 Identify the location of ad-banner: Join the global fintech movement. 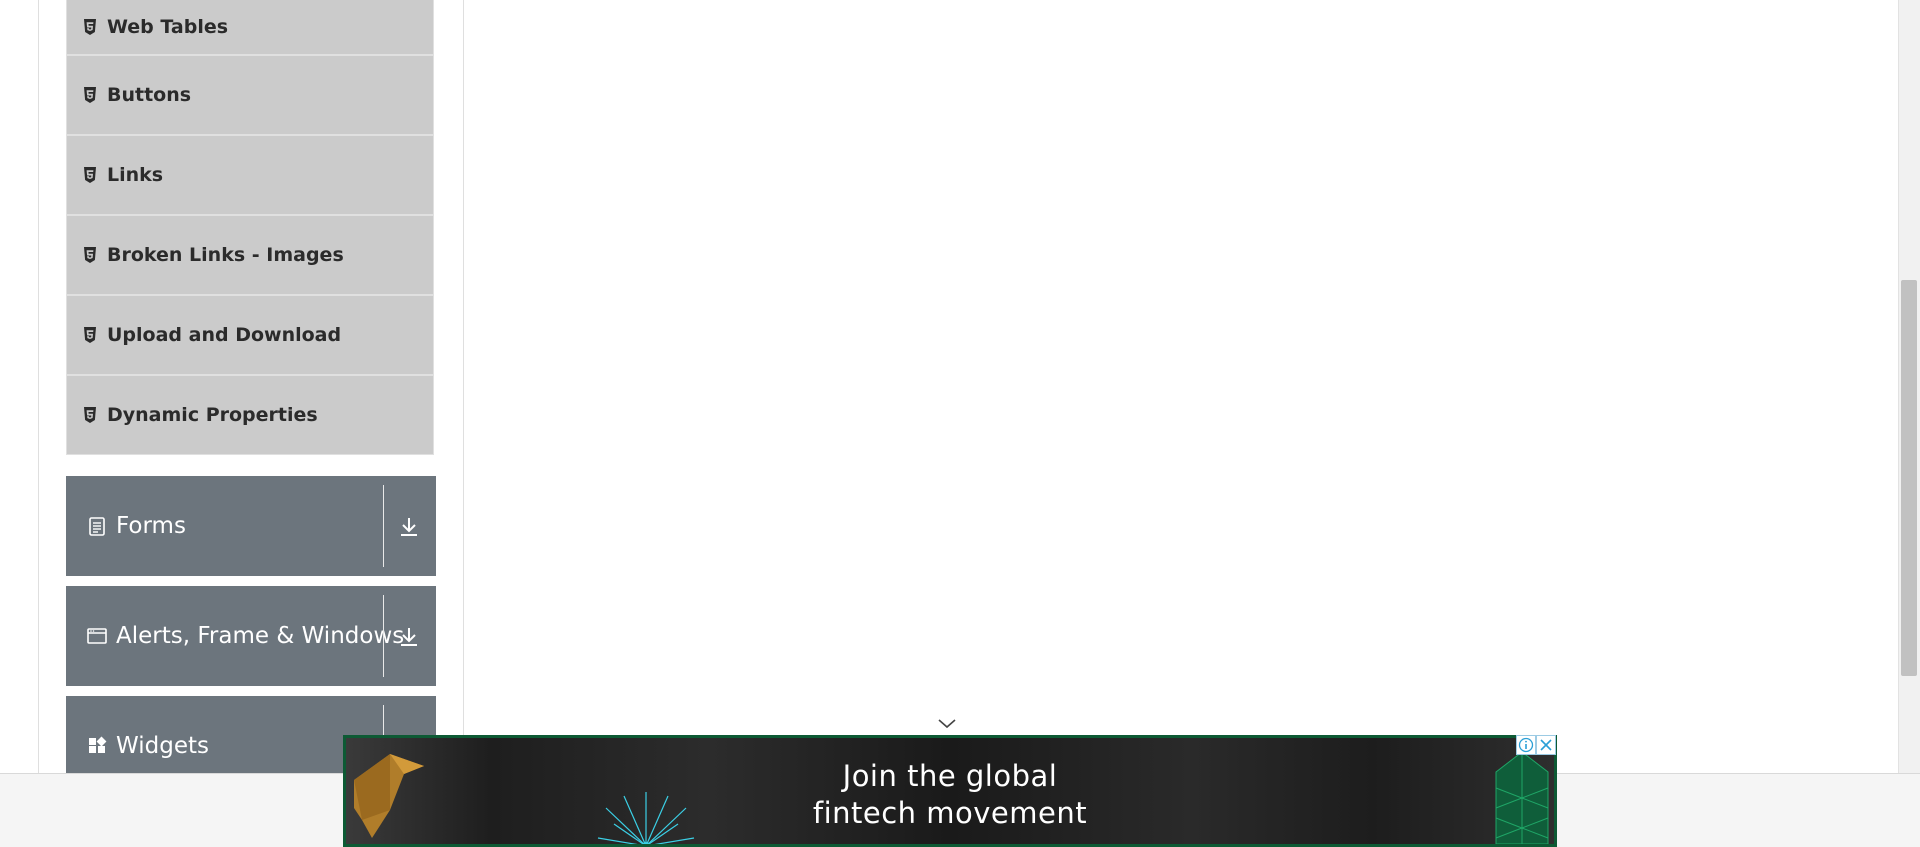
(950, 791).